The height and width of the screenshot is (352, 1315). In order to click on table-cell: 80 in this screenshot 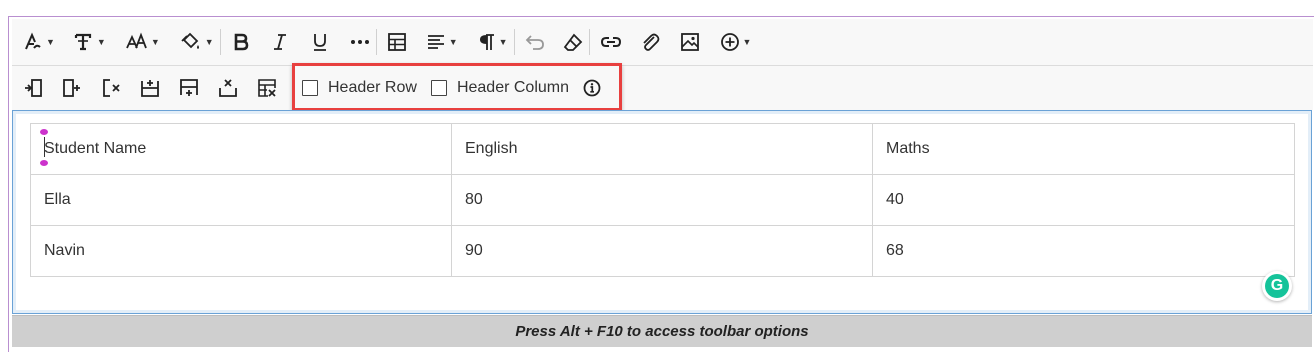, I will do `click(662, 200)`.